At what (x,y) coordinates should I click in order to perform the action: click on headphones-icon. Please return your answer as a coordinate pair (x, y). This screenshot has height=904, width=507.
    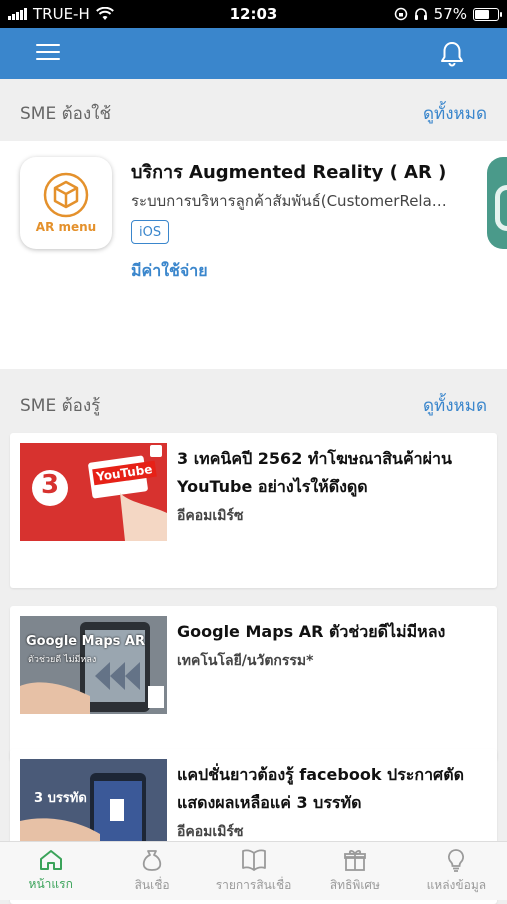
    Looking at the image, I should click on (420, 14).